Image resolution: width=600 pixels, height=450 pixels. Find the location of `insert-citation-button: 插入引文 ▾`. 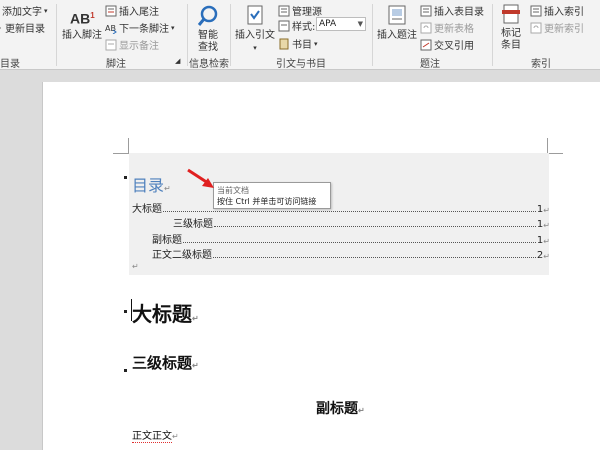

insert-citation-button: 插入引文 ▾ is located at coordinates (255, 29).